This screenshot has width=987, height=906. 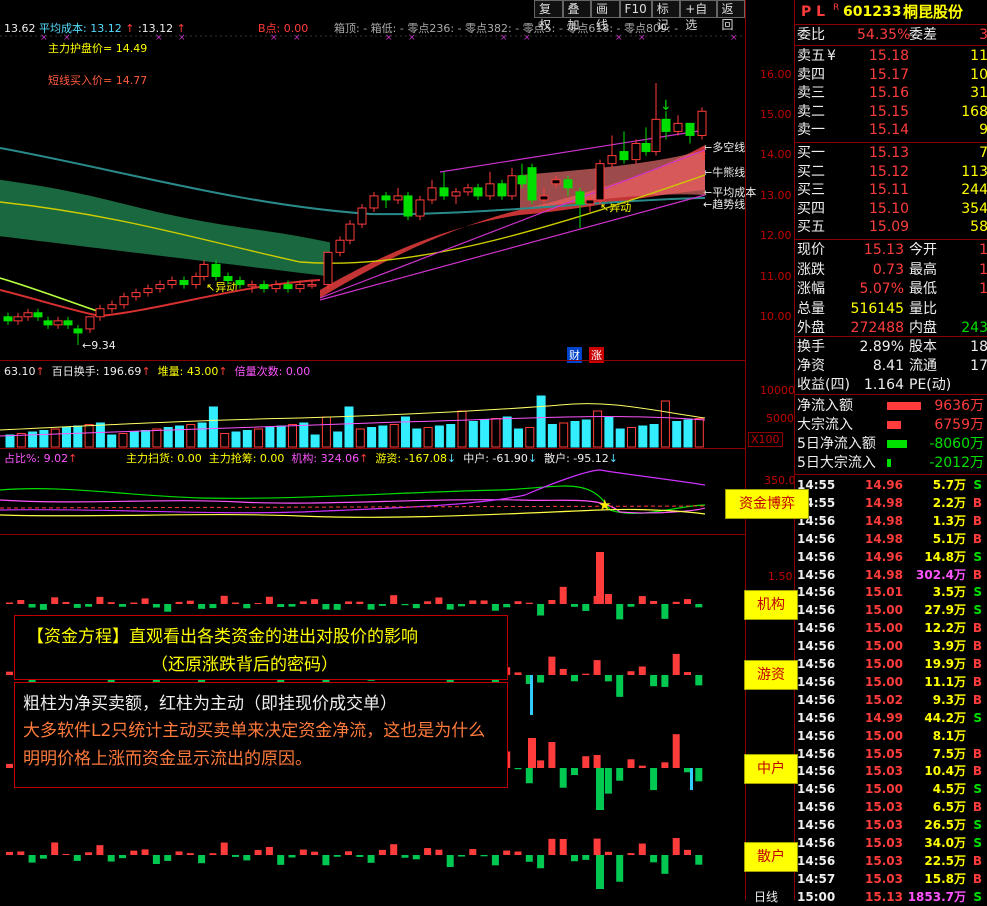 I want to click on ask-row: 卖三 15.16 31, so click(x=891, y=93).